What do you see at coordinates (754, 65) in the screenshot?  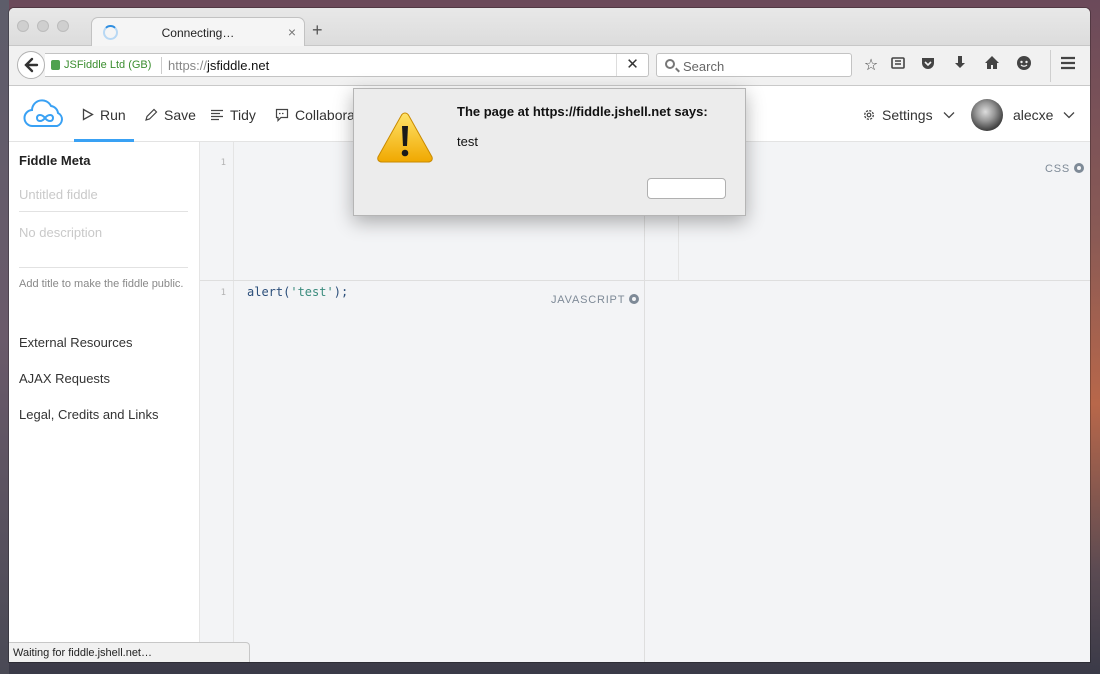 I see `search-input: Search` at bounding box center [754, 65].